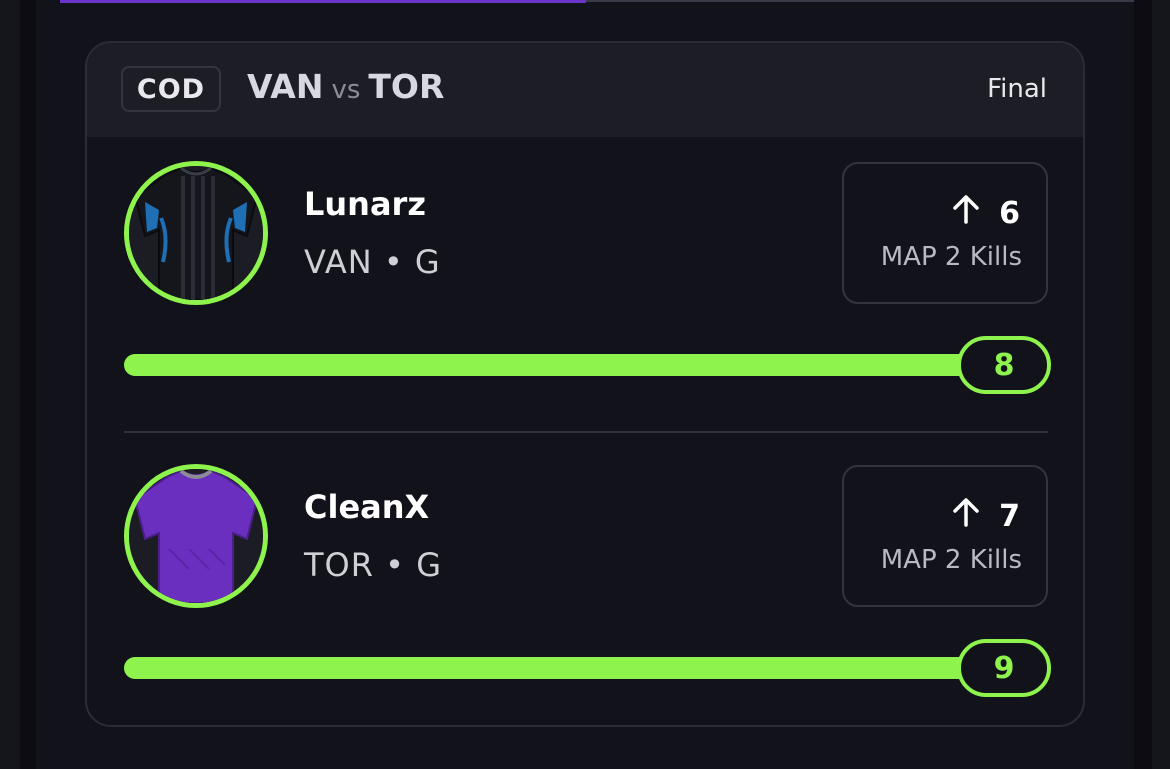  What do you see at coordinates (1009, 516) in the screenshot?
I see `projection-value: 7` at bounding box center [1009, 516].